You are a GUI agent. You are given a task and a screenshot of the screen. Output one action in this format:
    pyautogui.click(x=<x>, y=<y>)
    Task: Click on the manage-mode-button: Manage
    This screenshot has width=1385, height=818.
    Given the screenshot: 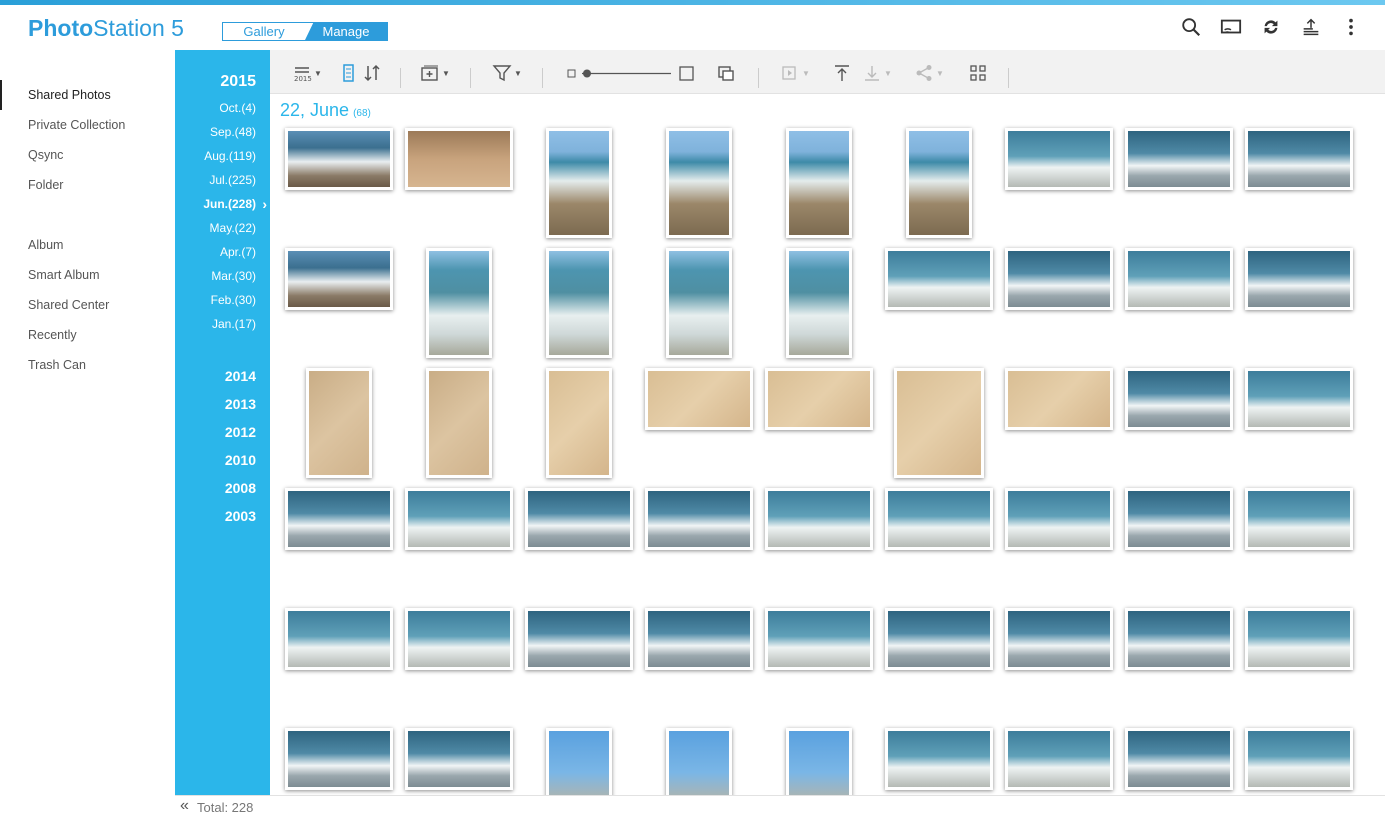 What is the action you would take?
    pyautogui.click(x=346, y=31)
    